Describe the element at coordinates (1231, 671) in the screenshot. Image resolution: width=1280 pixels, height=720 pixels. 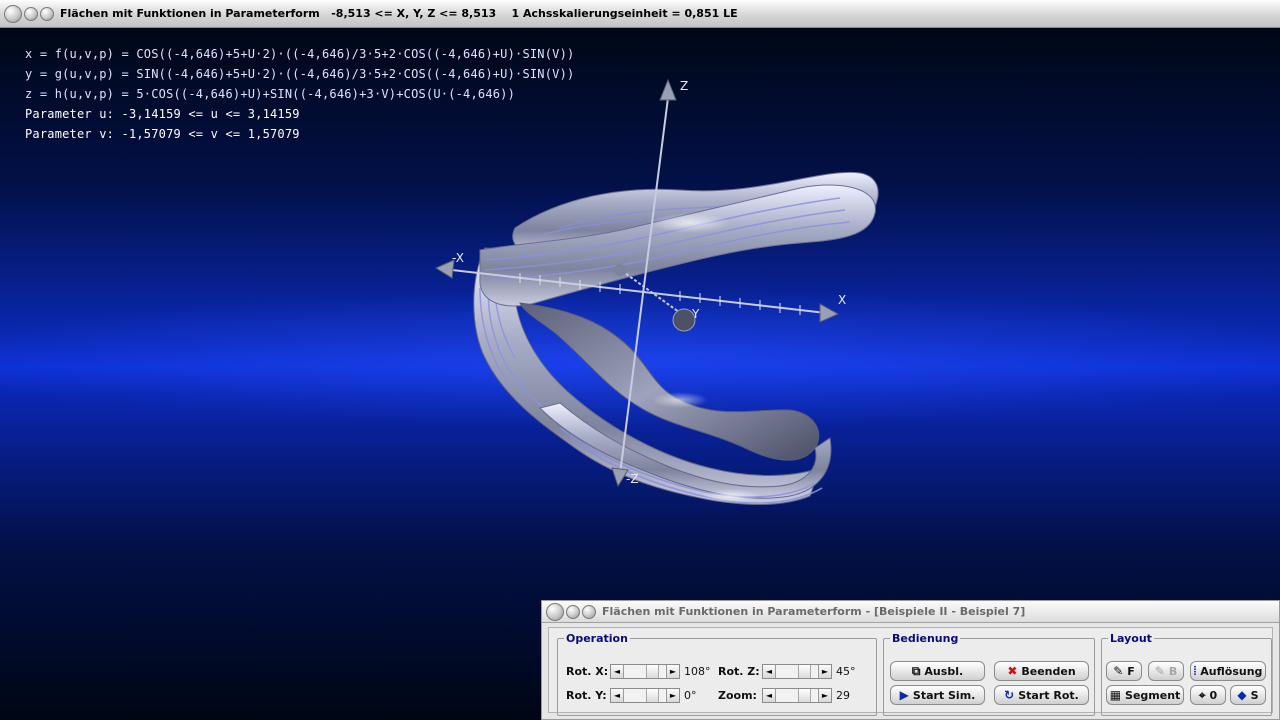
I see `aufloesung-label: Auflösung` at that location.